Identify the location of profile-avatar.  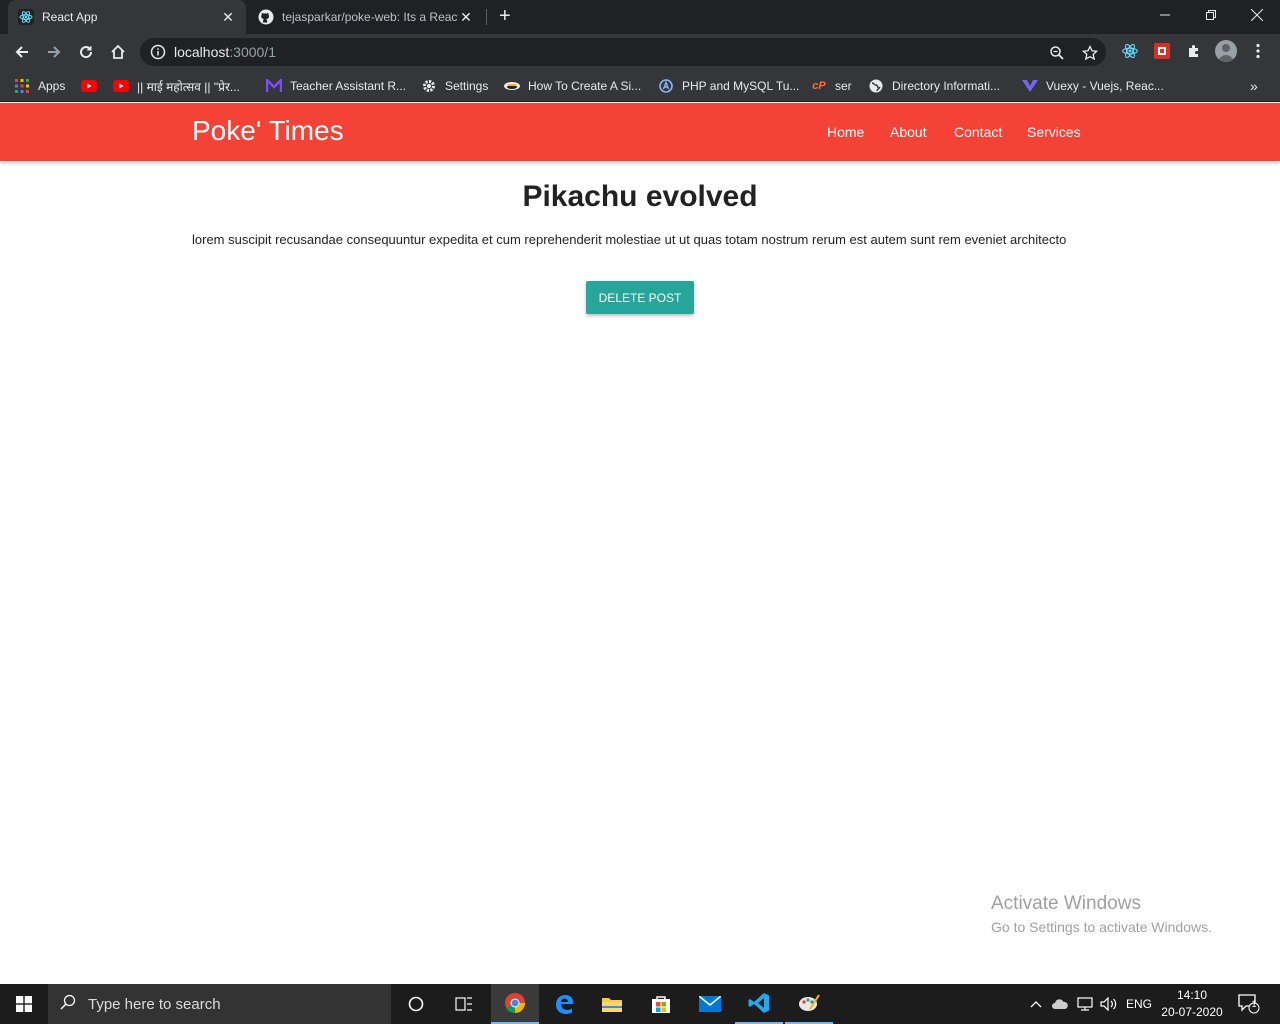
(1226, 51).